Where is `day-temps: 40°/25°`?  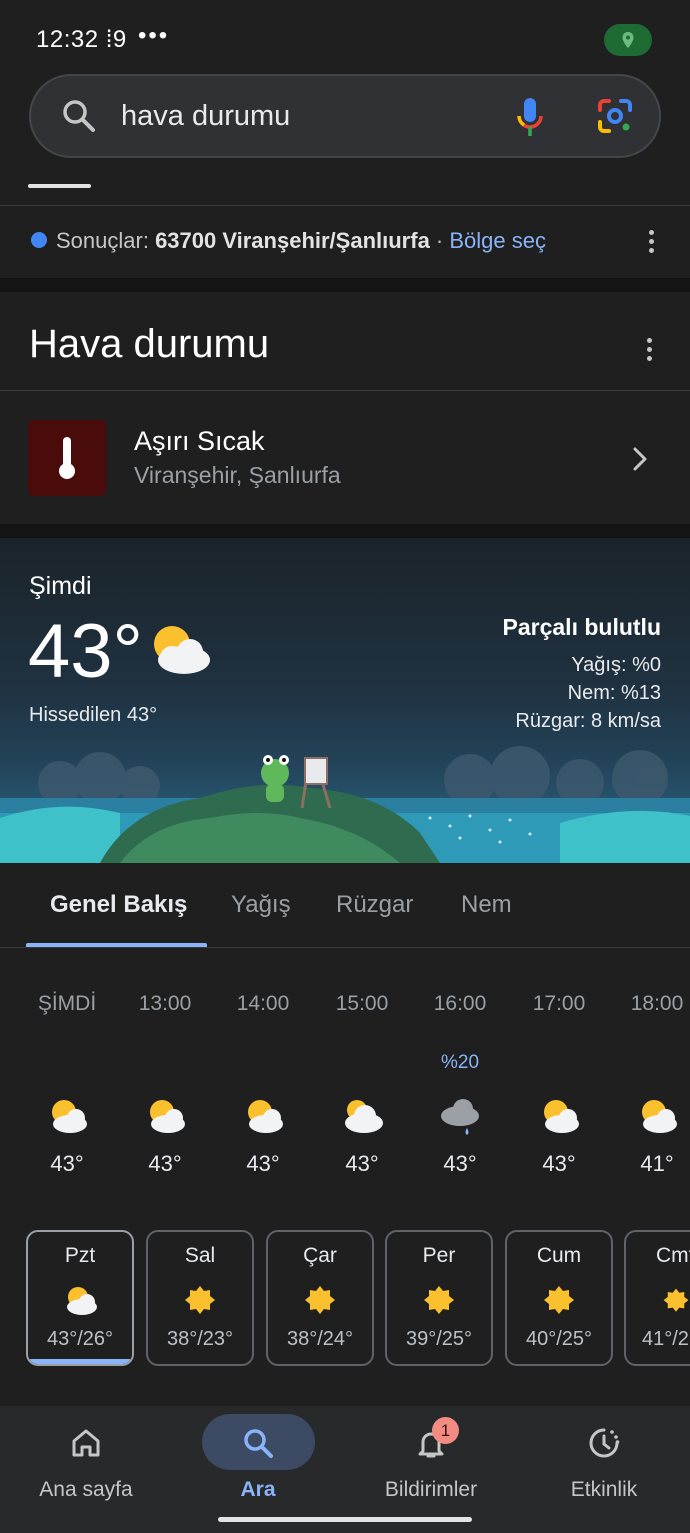 day-temps: 40°/25° is located at coordinates (559, 1339).